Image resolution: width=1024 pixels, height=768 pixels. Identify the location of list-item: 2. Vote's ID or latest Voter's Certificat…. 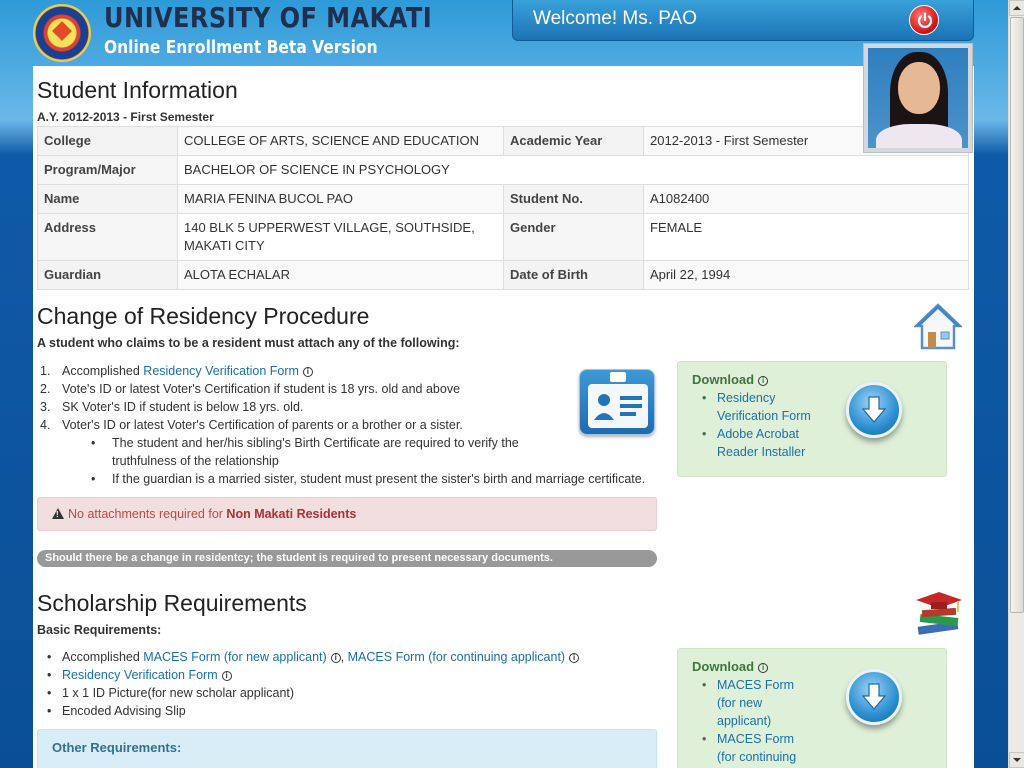
(250, 389).